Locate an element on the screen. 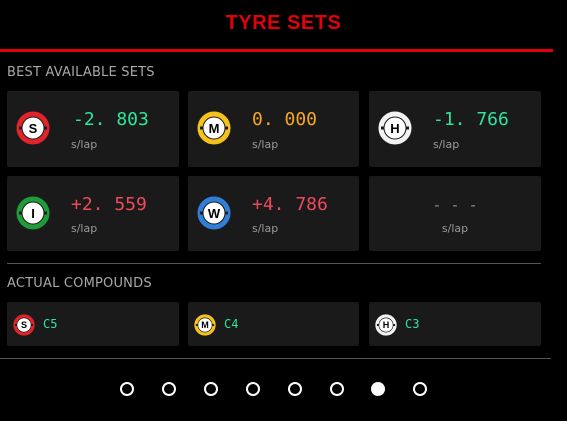 This screenshot has height=421, width=567. page-title: TYRE SETS is located at coordinates (283, 23).